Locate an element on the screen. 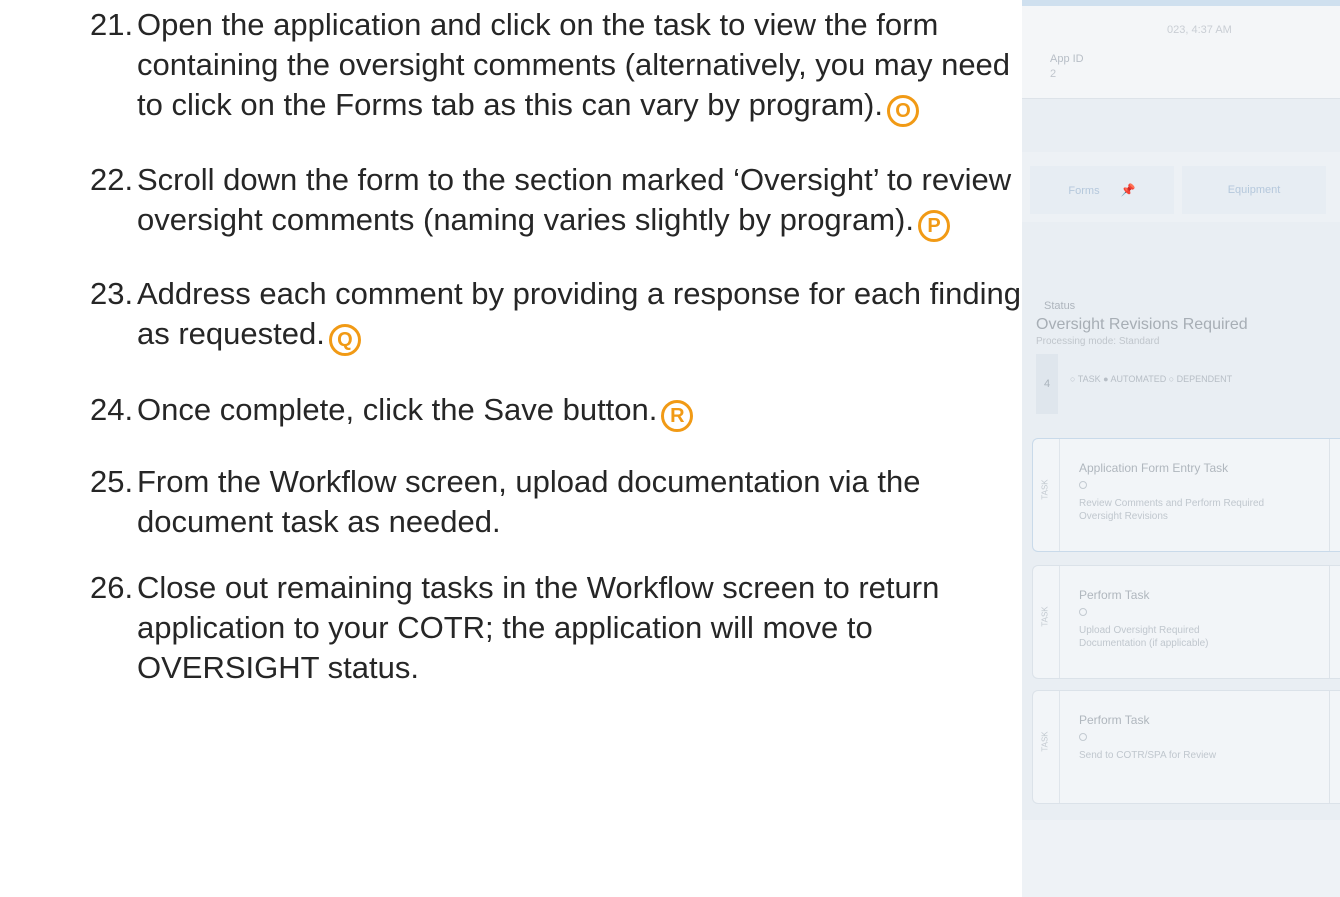 Image resolution: width=1340 pixels, height=897 pixels. step-number: 21. is located at coordinates (112, 24).